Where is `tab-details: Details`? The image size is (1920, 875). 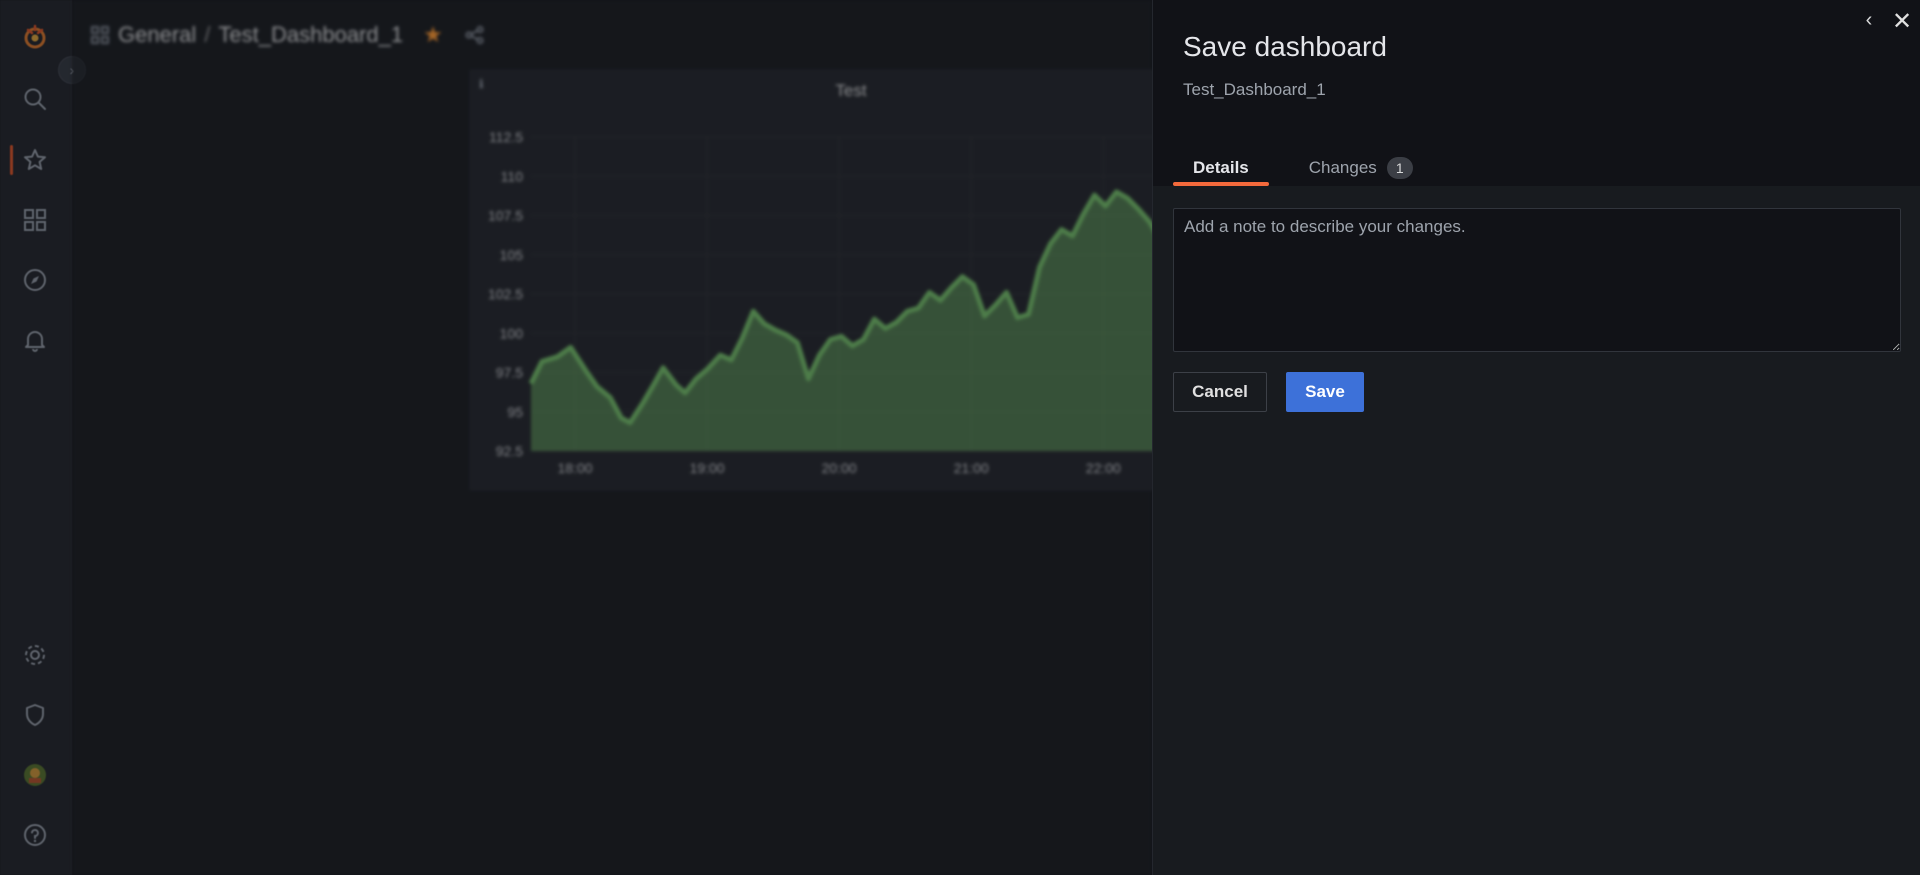 tab-details: Details is located at coordinates (1221, 168).